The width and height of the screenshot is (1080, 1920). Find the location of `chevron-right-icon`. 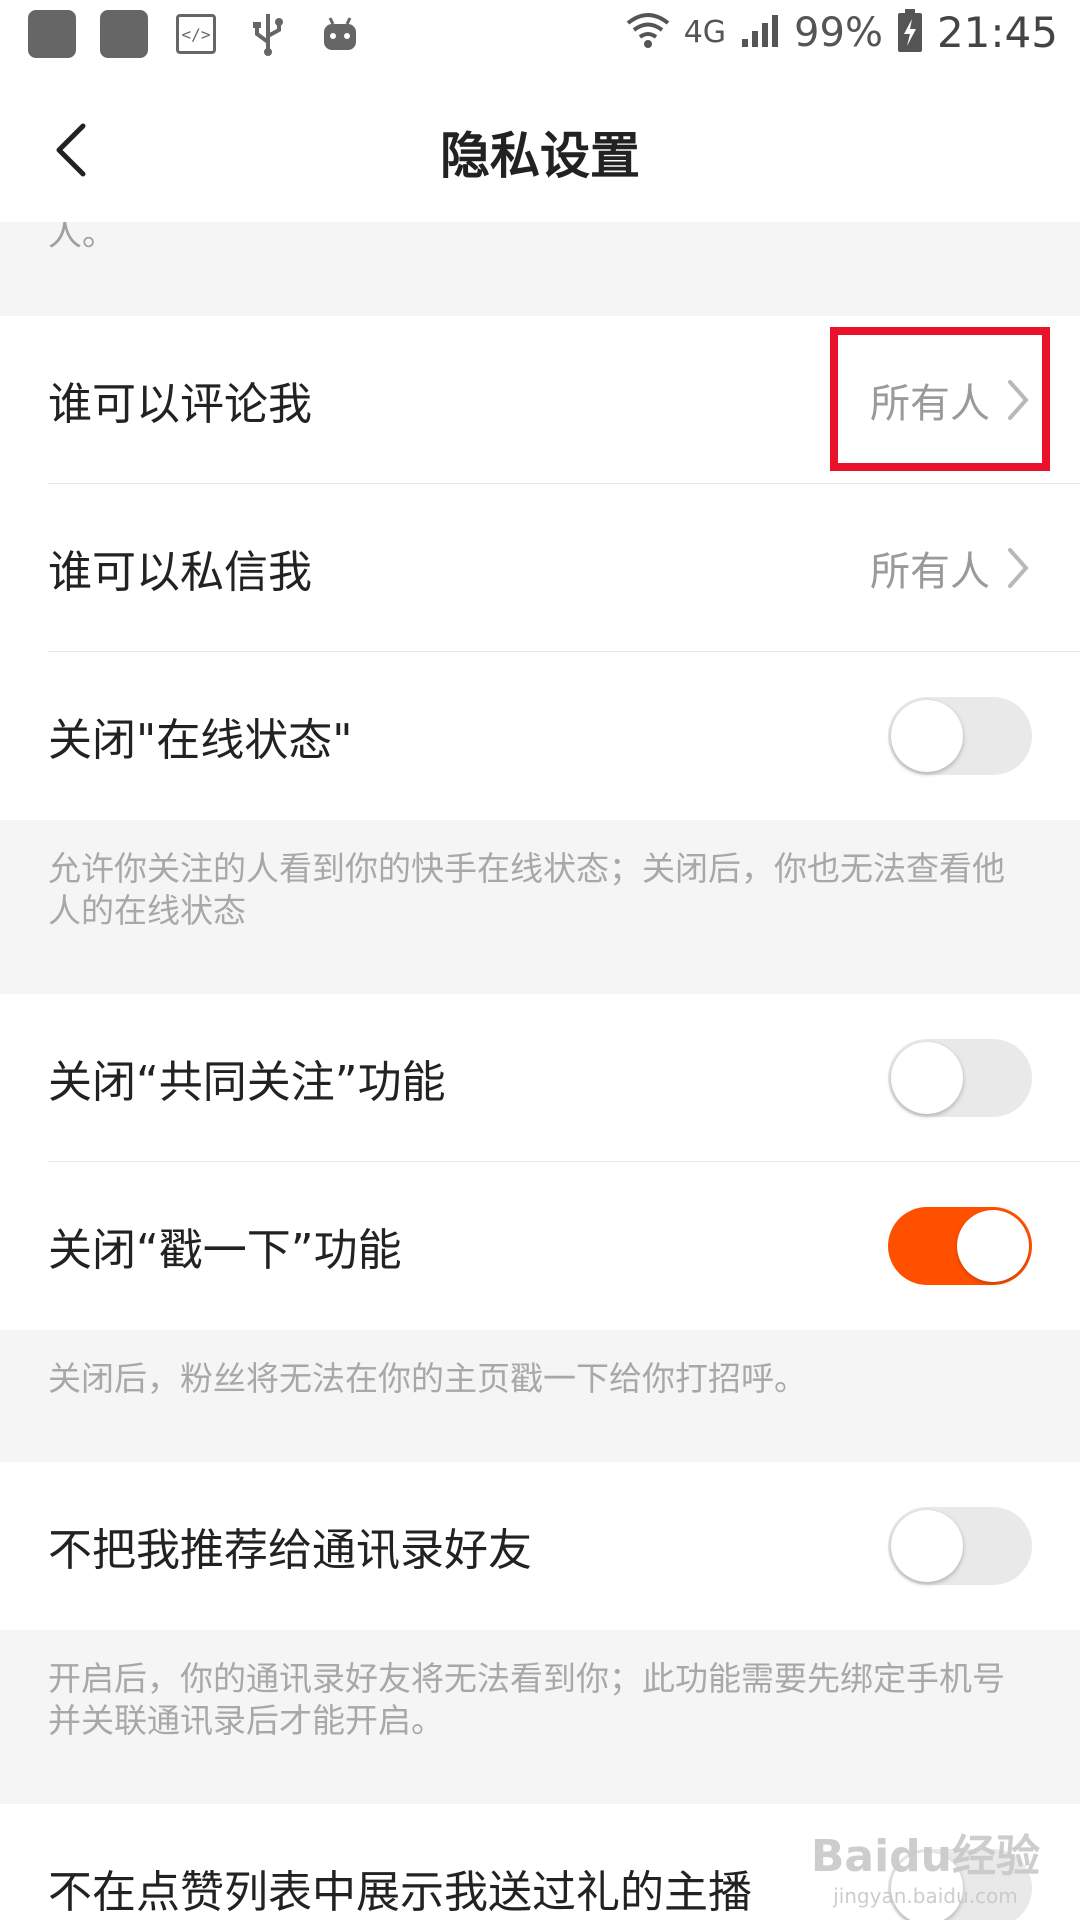

chevron-right-icon is located at coordinates (1018, 568).